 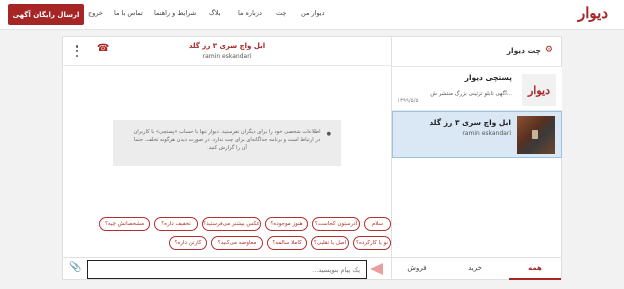 I want to click on quick-reply: کاملا سالمه؟, so click(x=287, y=243).